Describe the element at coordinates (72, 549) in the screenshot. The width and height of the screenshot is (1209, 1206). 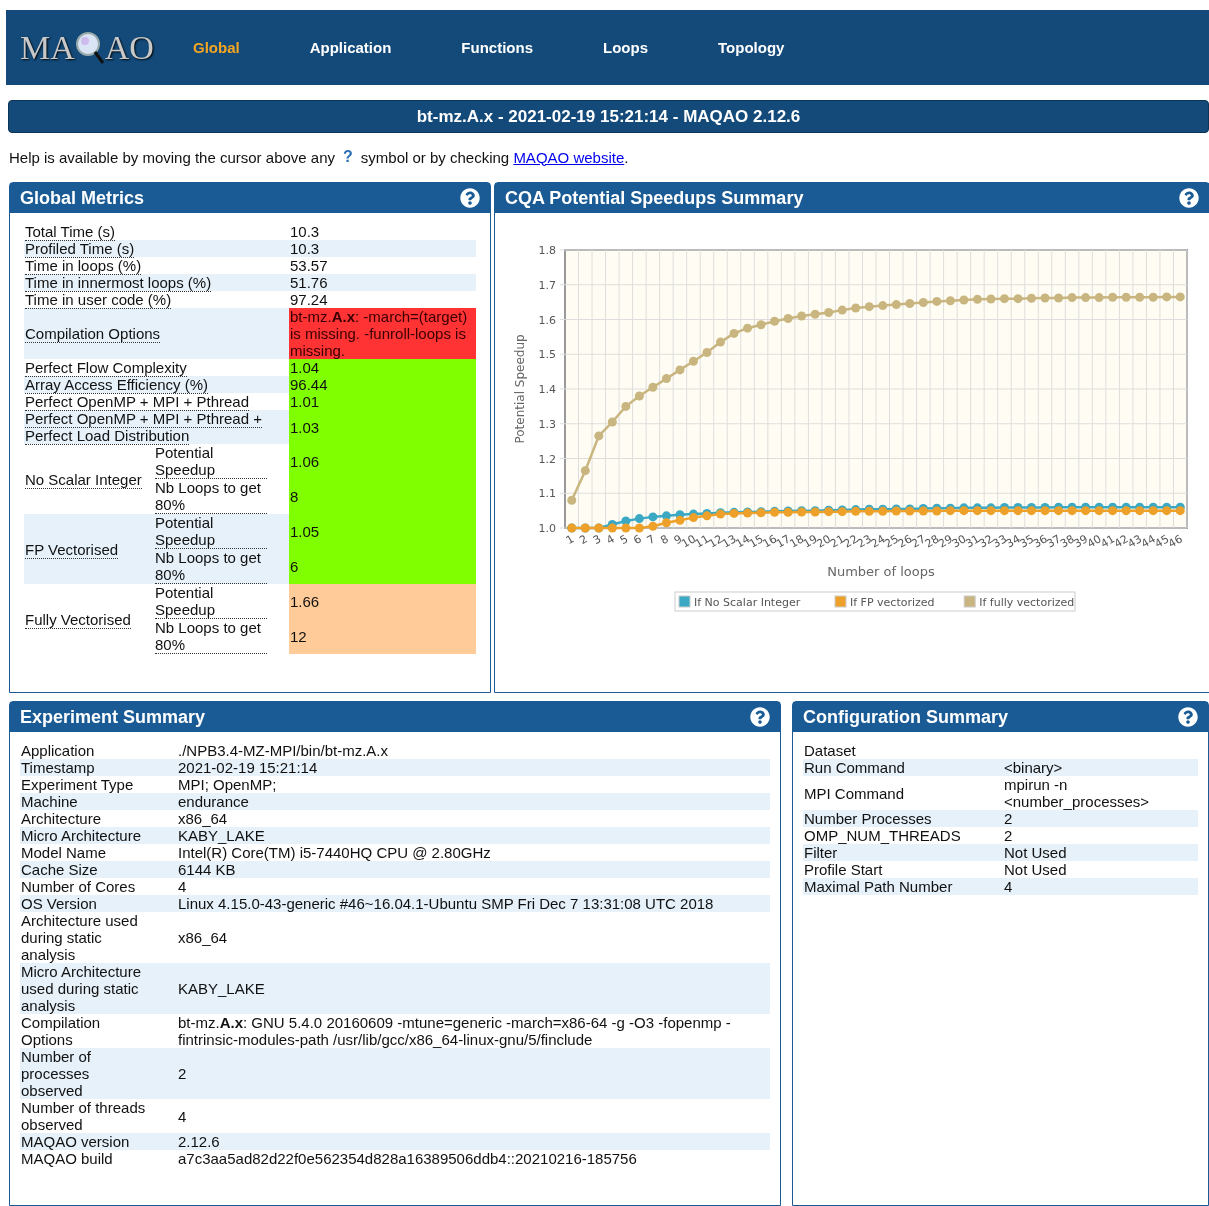
I see `metric-label: FP Vectorised` at that location.